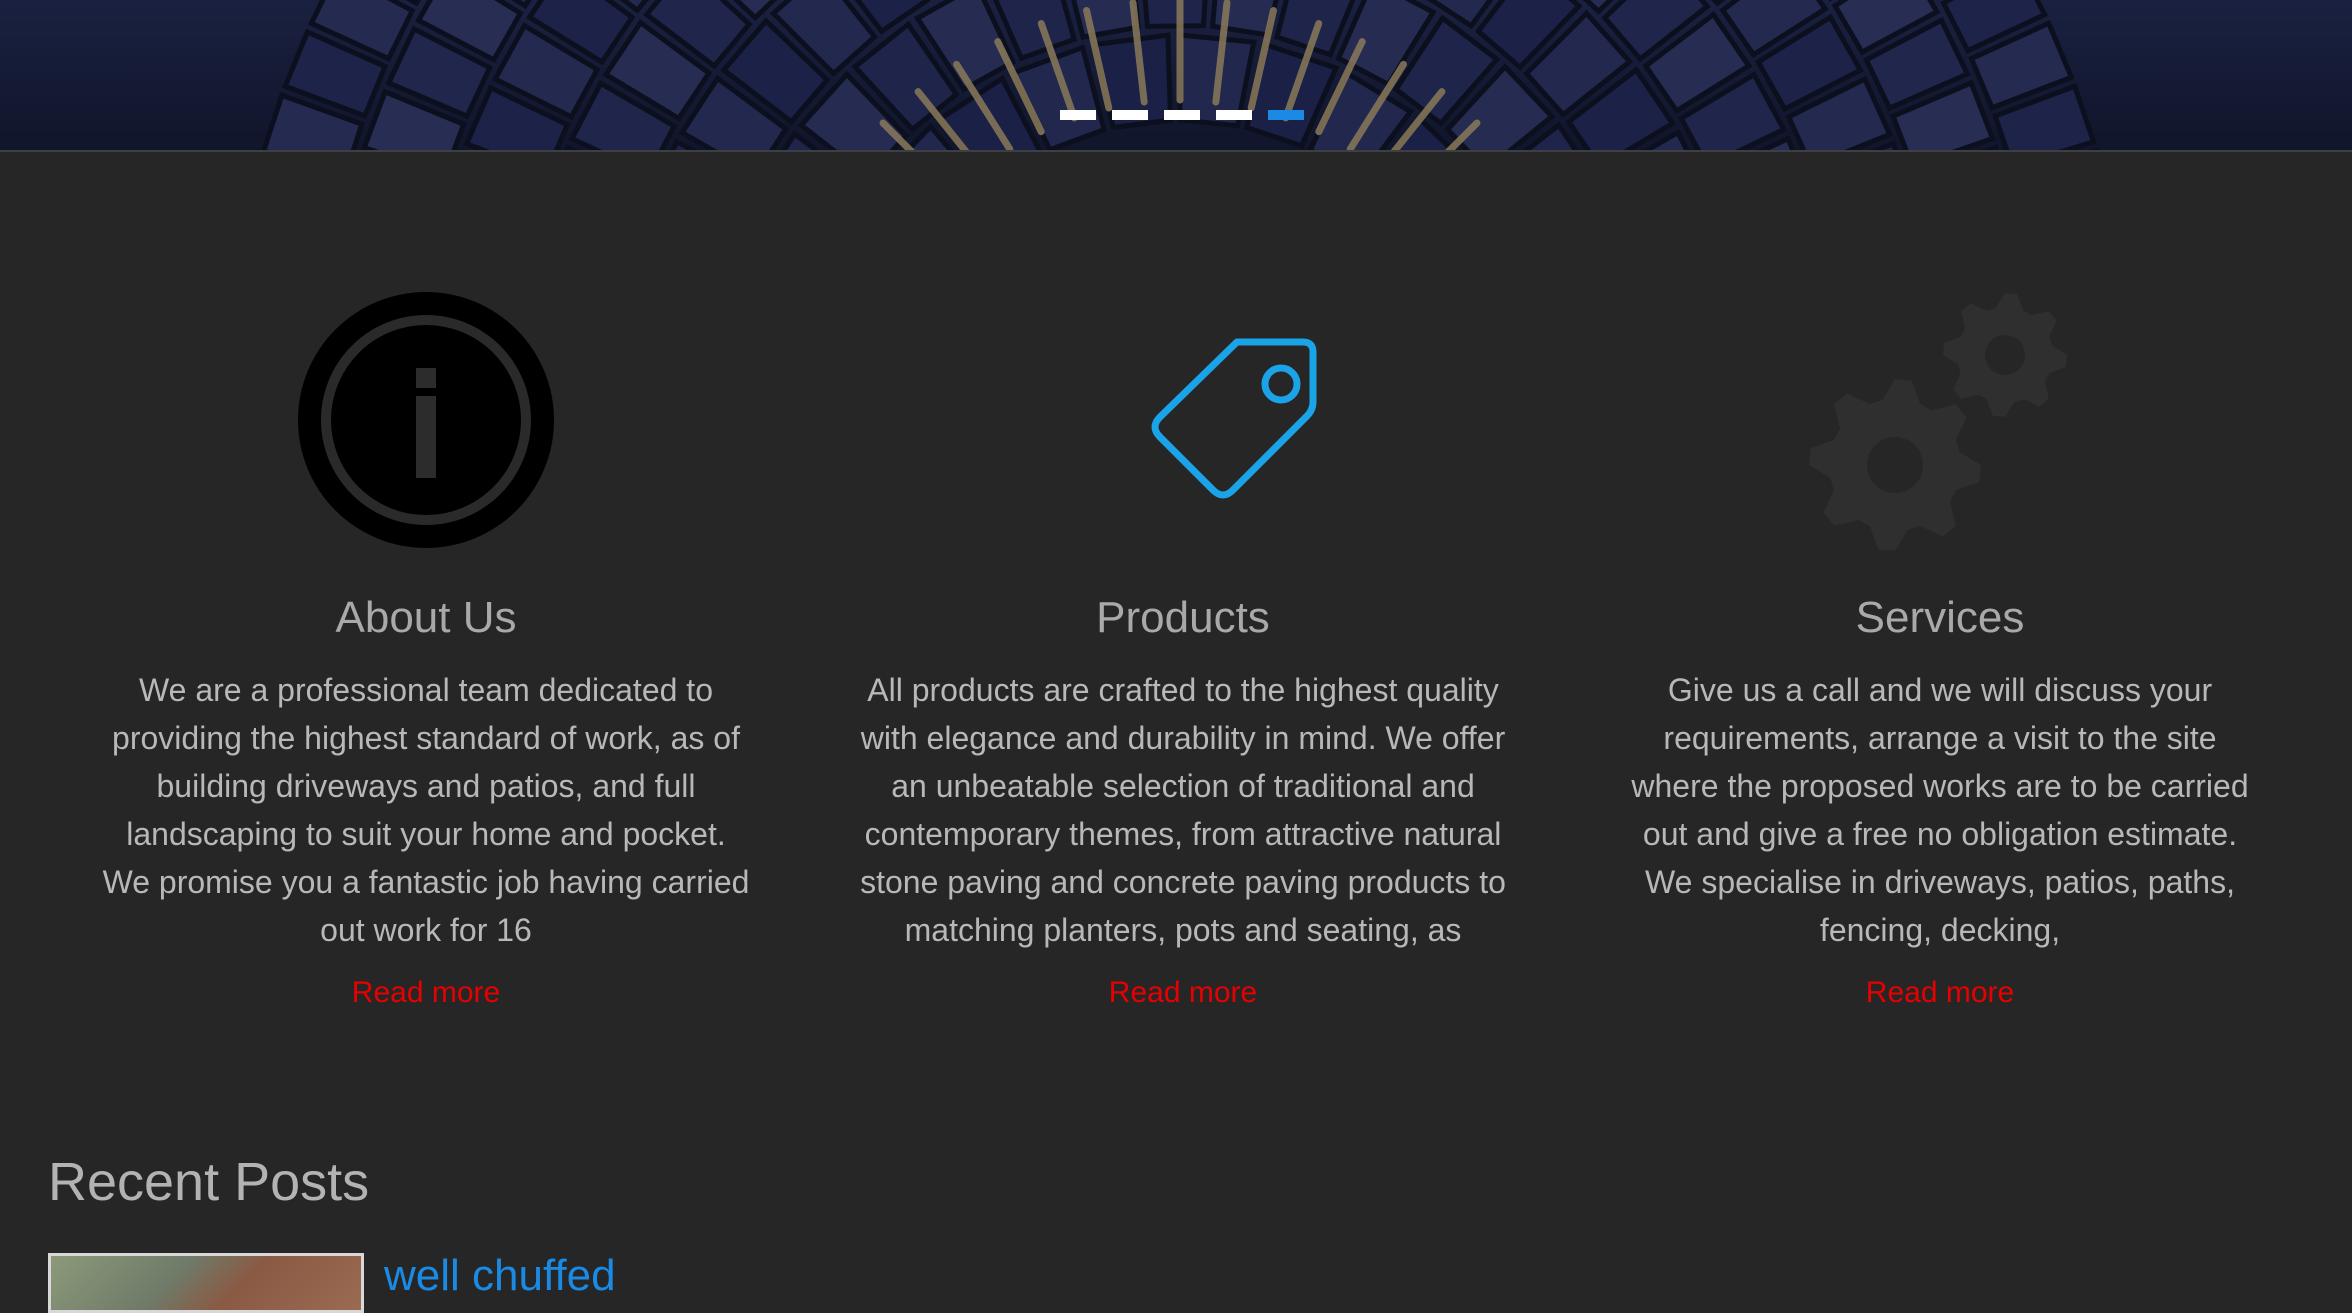 Image resolution: width=2352 pixels, height=1313 pixels. I want to click on paving-background-image, so click(1176, 75).